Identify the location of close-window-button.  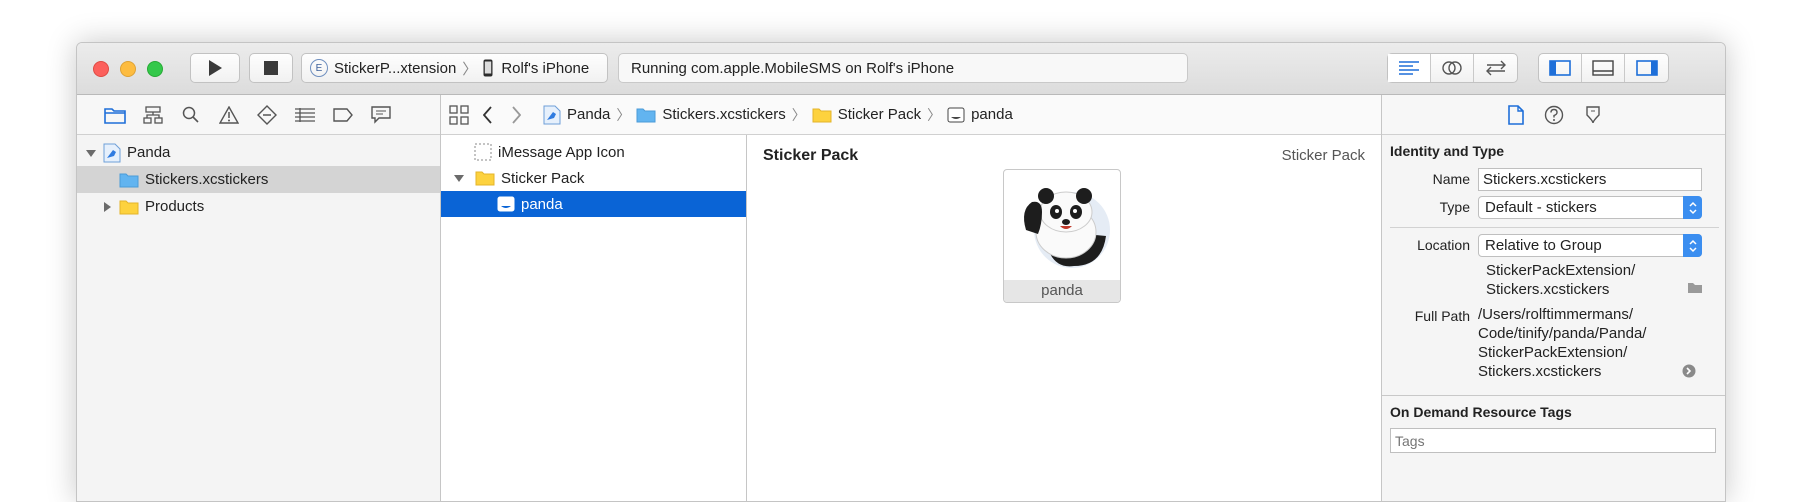
(101, 69).